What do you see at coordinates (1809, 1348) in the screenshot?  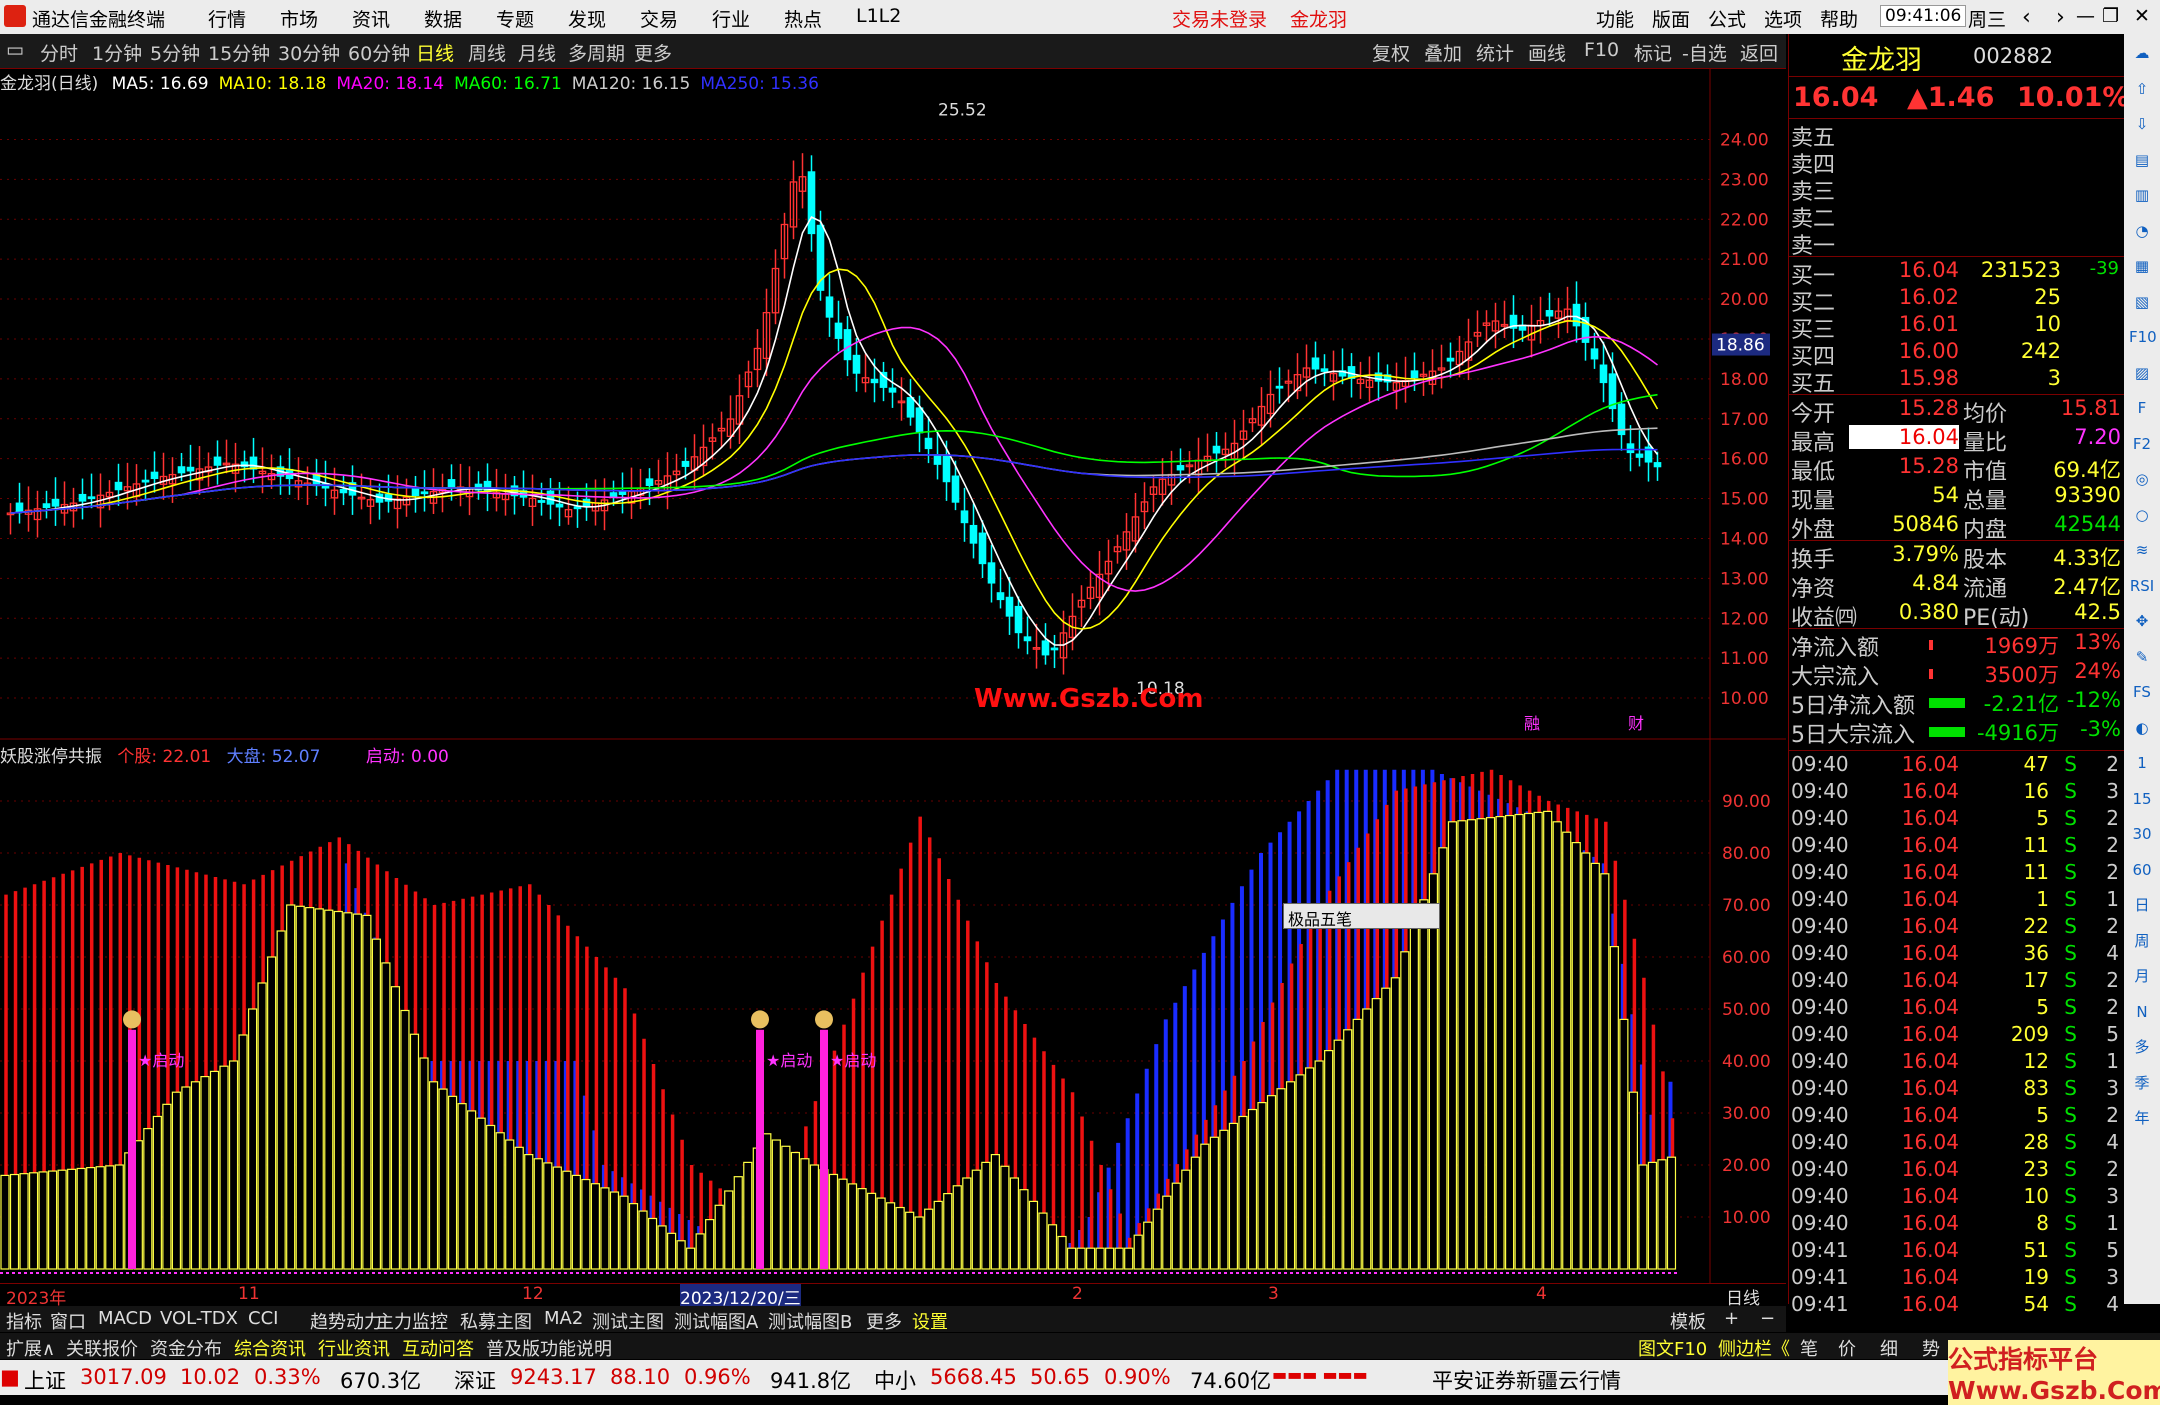 I see `side-tab: 笔` at bounding box center [1809, 1348].